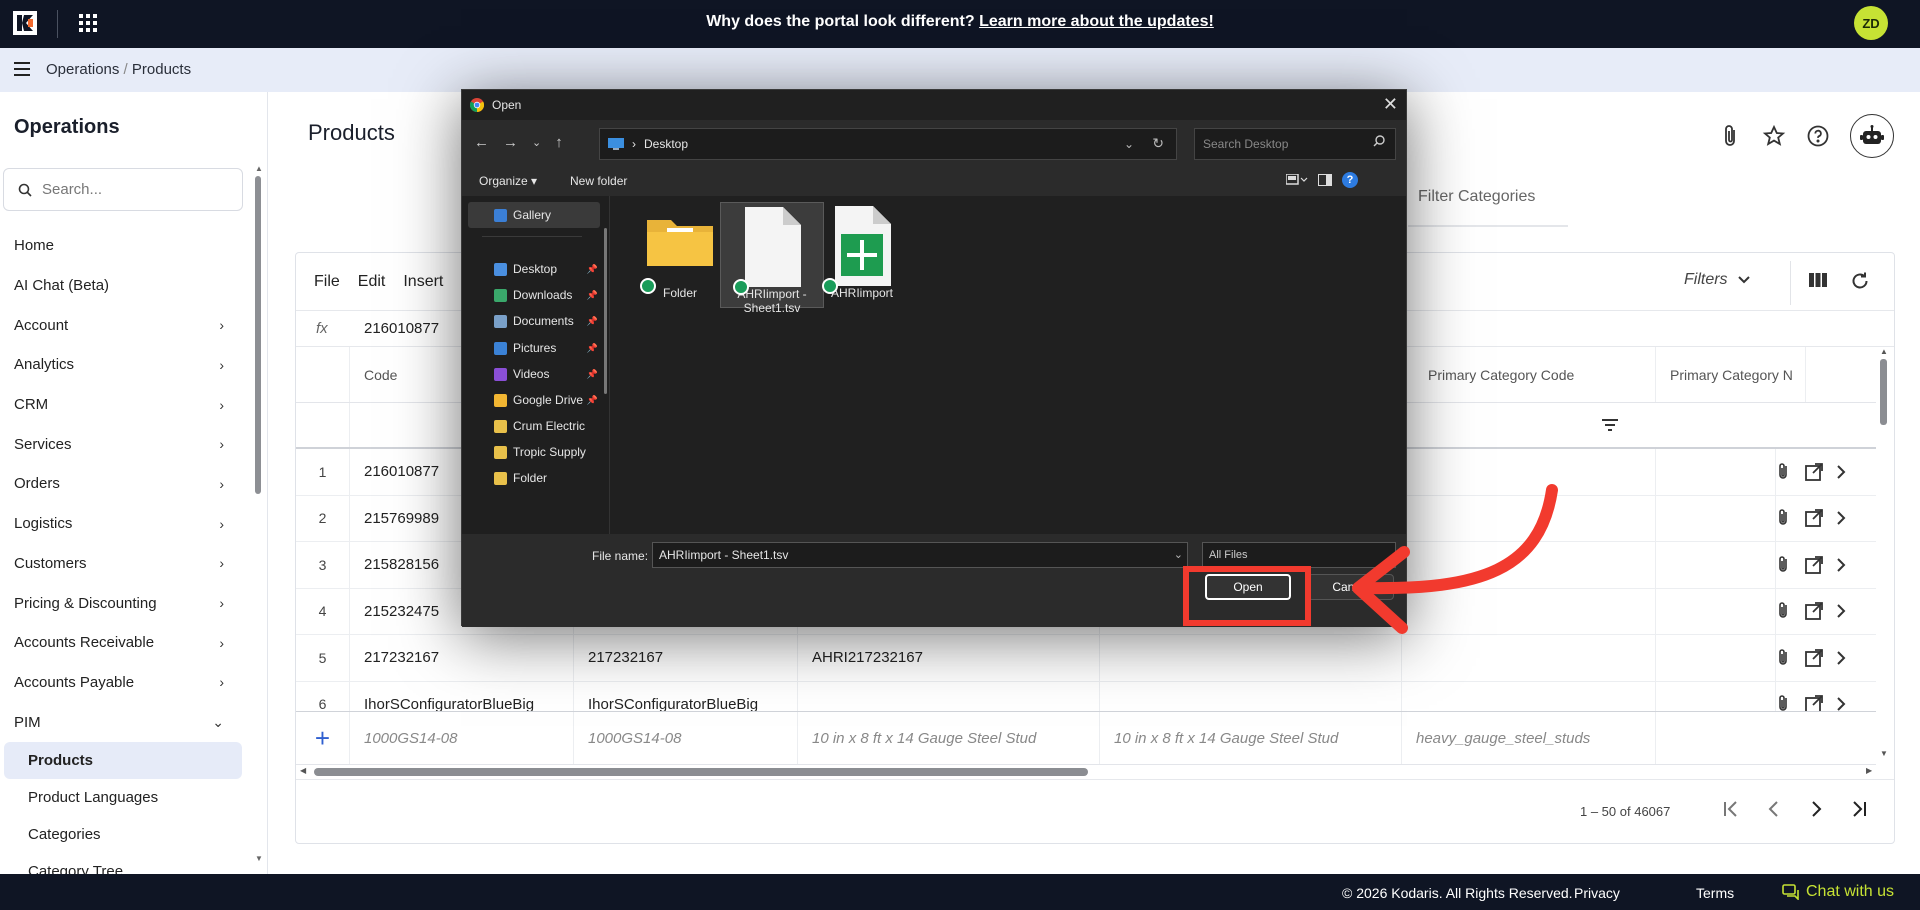 The image size is (1920, 910). What do you see at coordinates (1838, 892) in the screenshot?
I see `chat-with-us-button: Chat with us` at bounding box center [1838, 892].